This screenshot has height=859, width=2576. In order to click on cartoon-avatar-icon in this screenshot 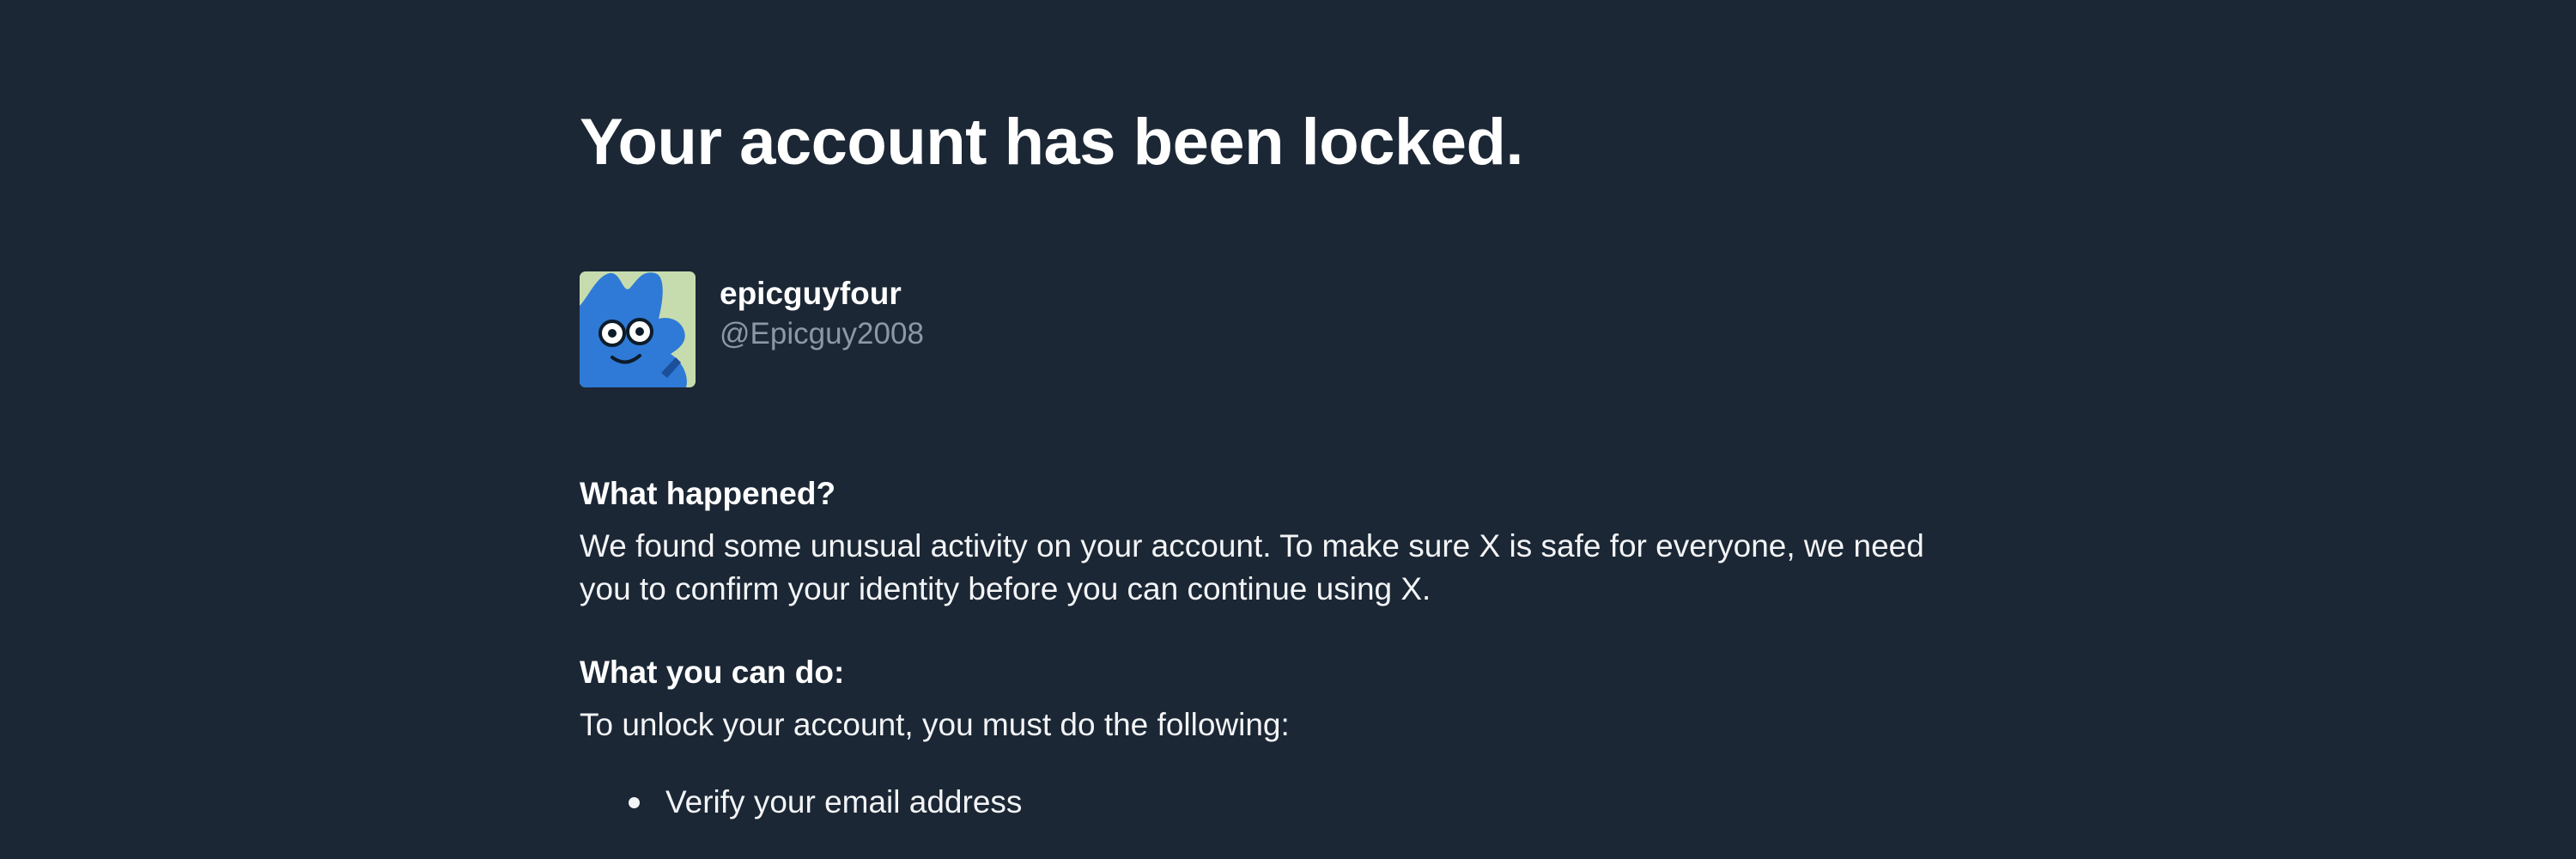, I will do `click(638, 329)`.